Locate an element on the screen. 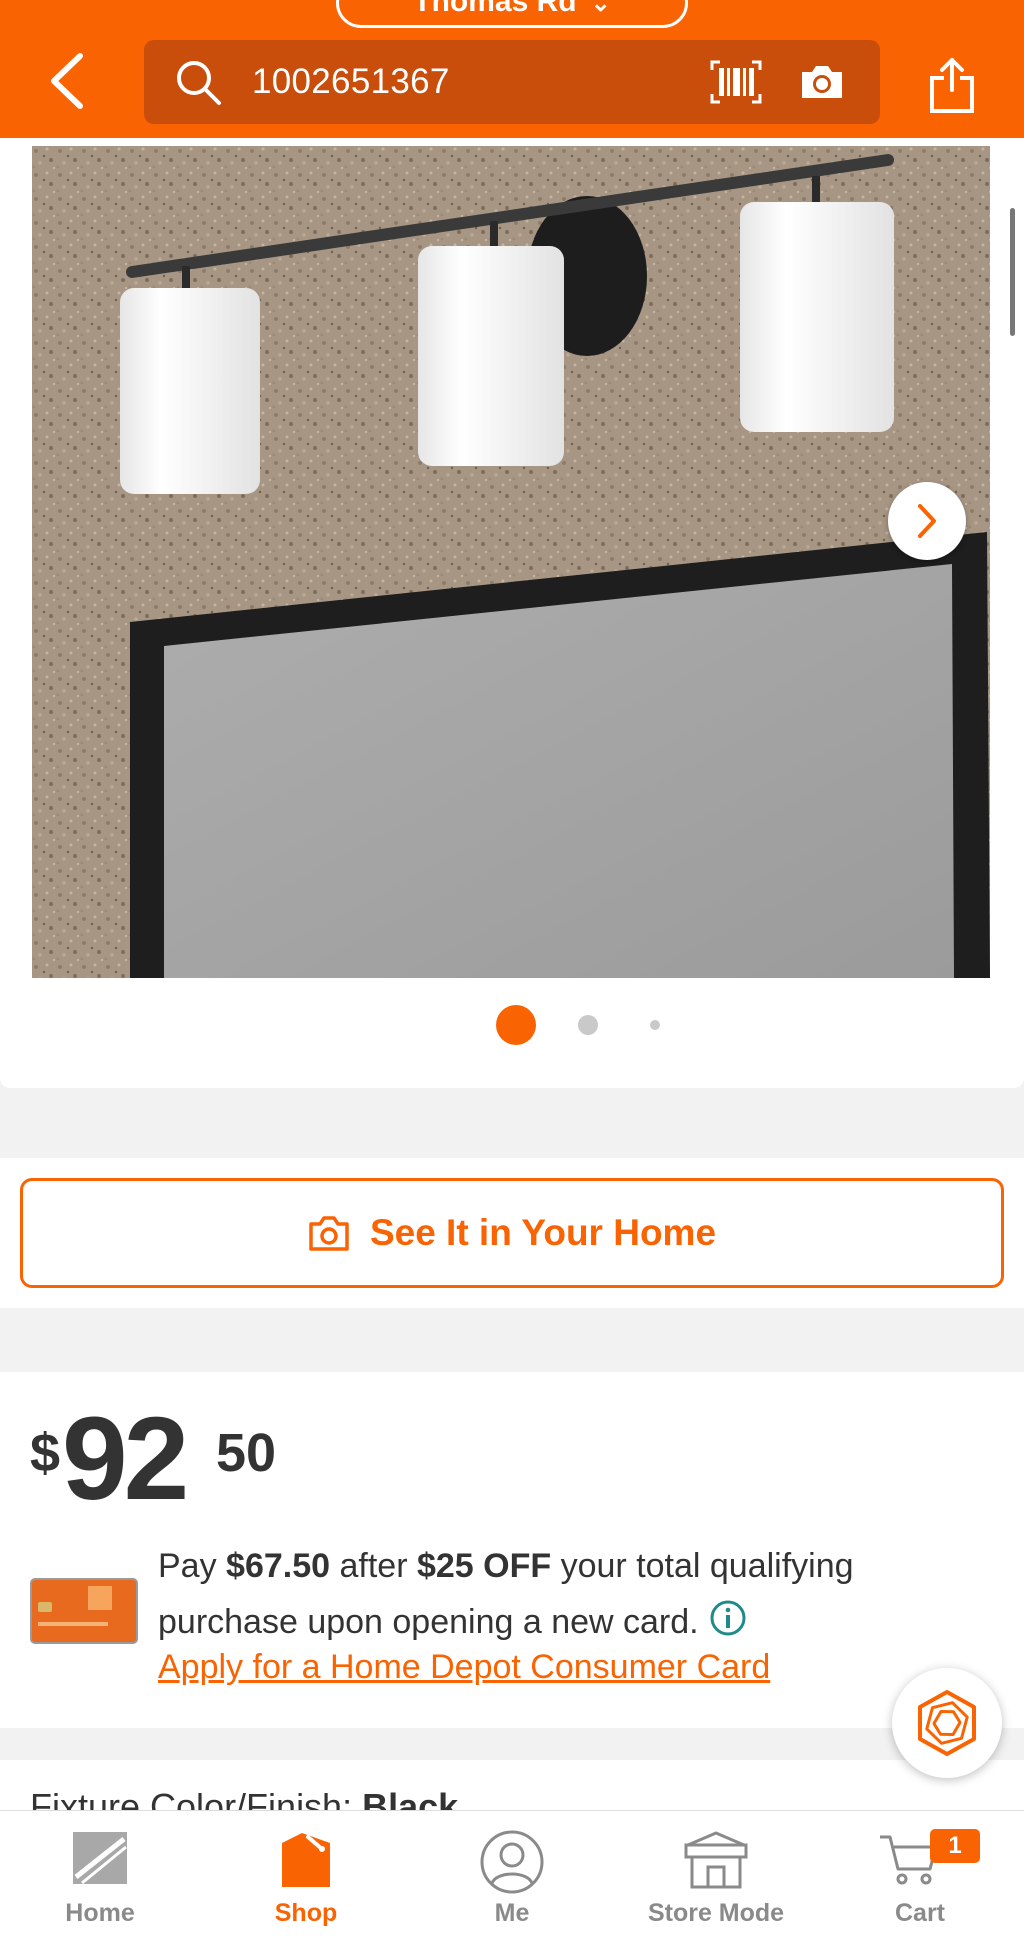  ar-section: See It in Your Home is located at coordinates (512, 1233).